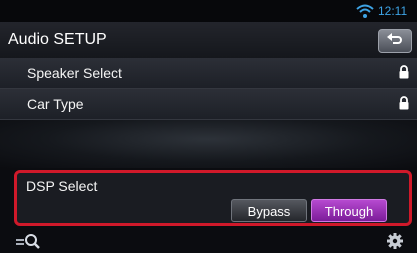 The image size is (417, 253). I want to click on speaker-select-item: Speaker Select, so click(208, 73).